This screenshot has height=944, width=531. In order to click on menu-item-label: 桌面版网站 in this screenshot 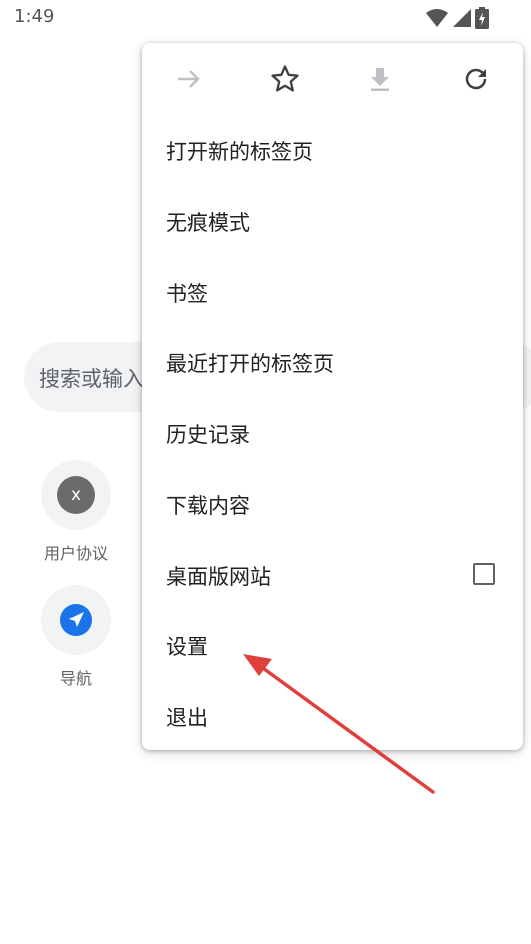, I will do `click(218, 576)`.